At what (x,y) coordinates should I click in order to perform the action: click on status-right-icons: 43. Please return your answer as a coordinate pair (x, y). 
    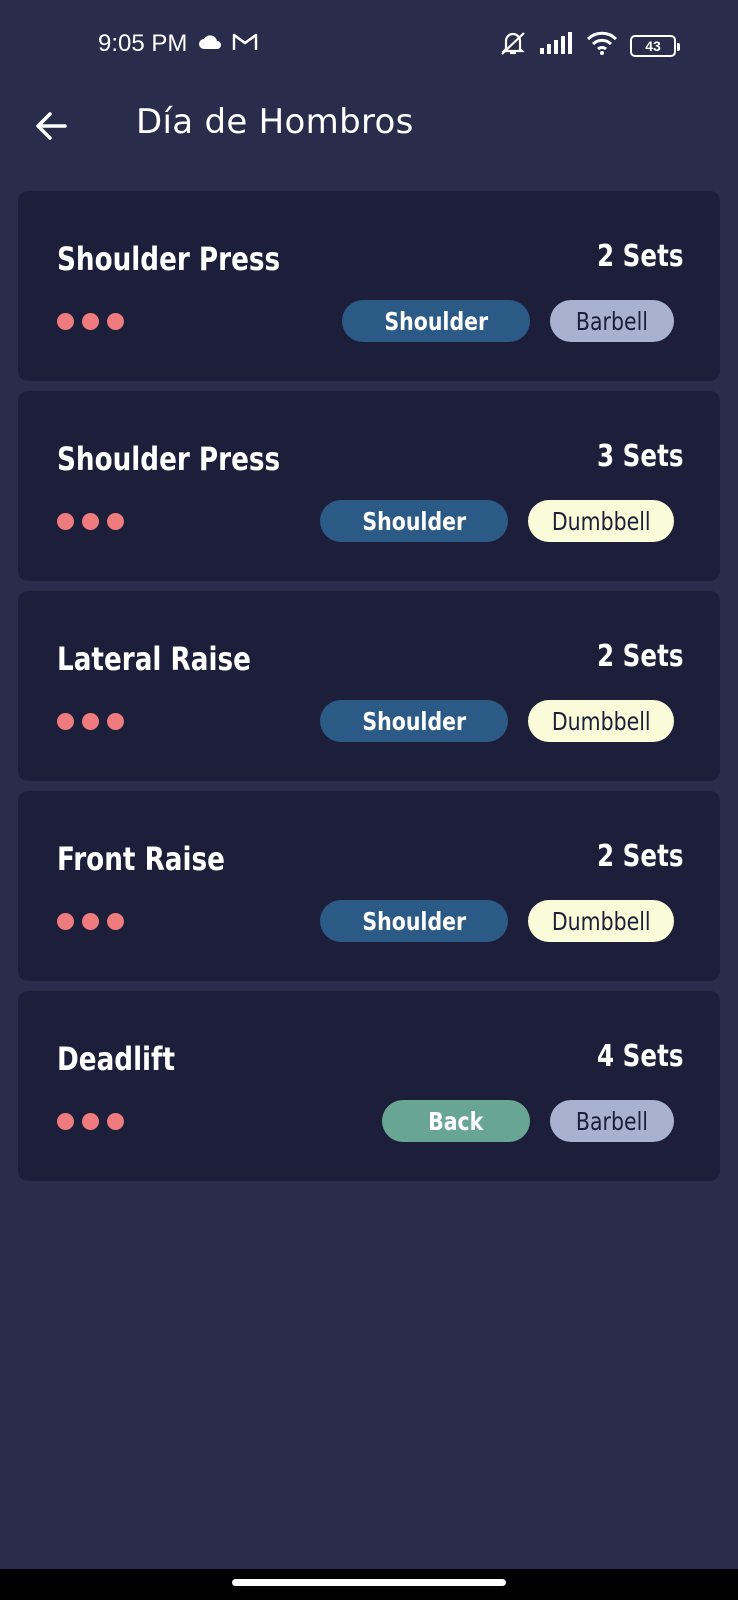
    Looking at the image, I should click on (589, 45).